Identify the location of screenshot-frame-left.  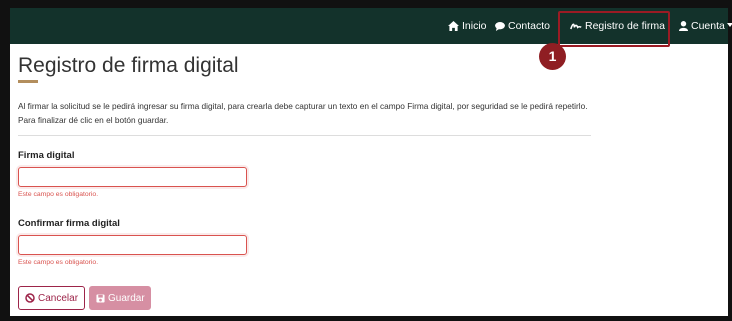
(5, 160).